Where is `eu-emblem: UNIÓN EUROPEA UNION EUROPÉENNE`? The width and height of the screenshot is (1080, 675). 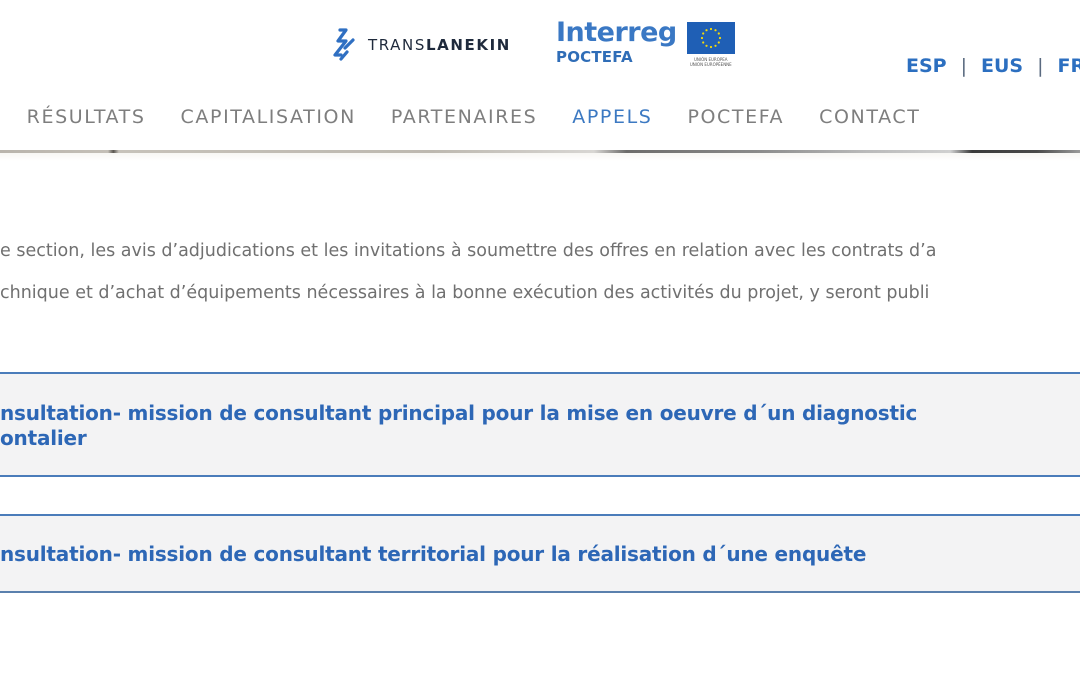
eu-emblem: UNIÓN EUROPEA UNION EUROPÉENNE is located at coordinates (710, 44).